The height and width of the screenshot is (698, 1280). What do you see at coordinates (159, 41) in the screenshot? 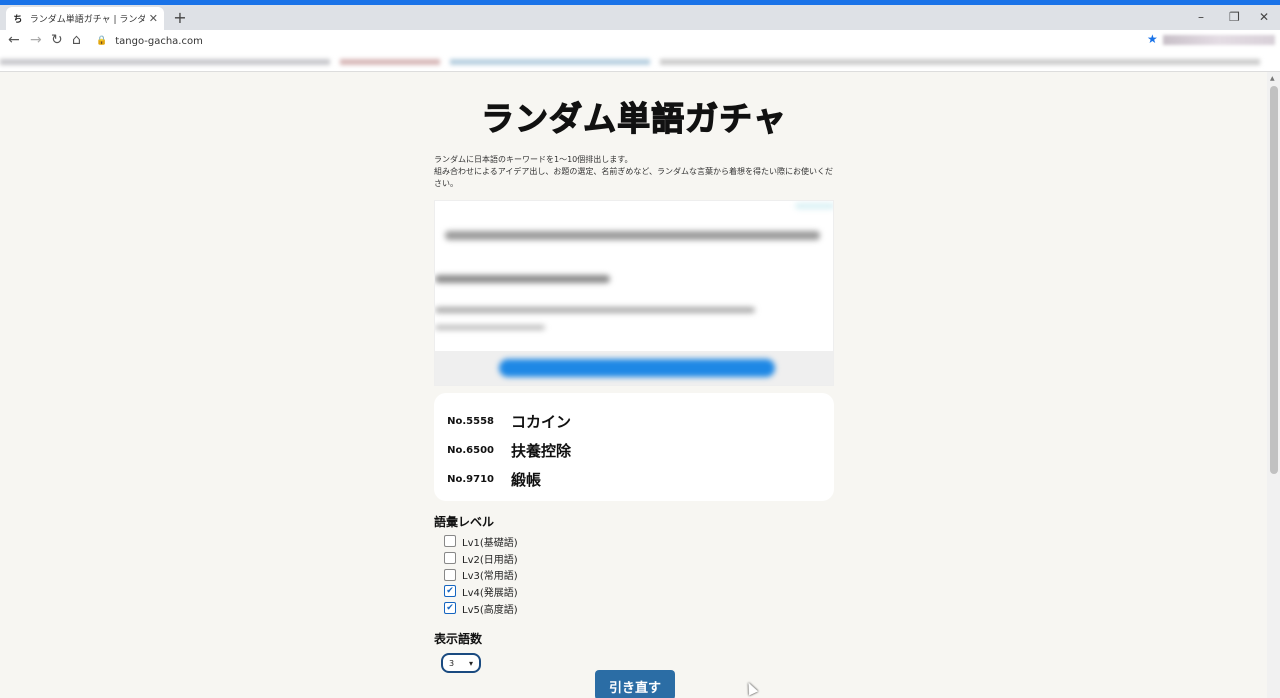
I see `address-url: tango-gacha.com` at bounding box center [159, 41].